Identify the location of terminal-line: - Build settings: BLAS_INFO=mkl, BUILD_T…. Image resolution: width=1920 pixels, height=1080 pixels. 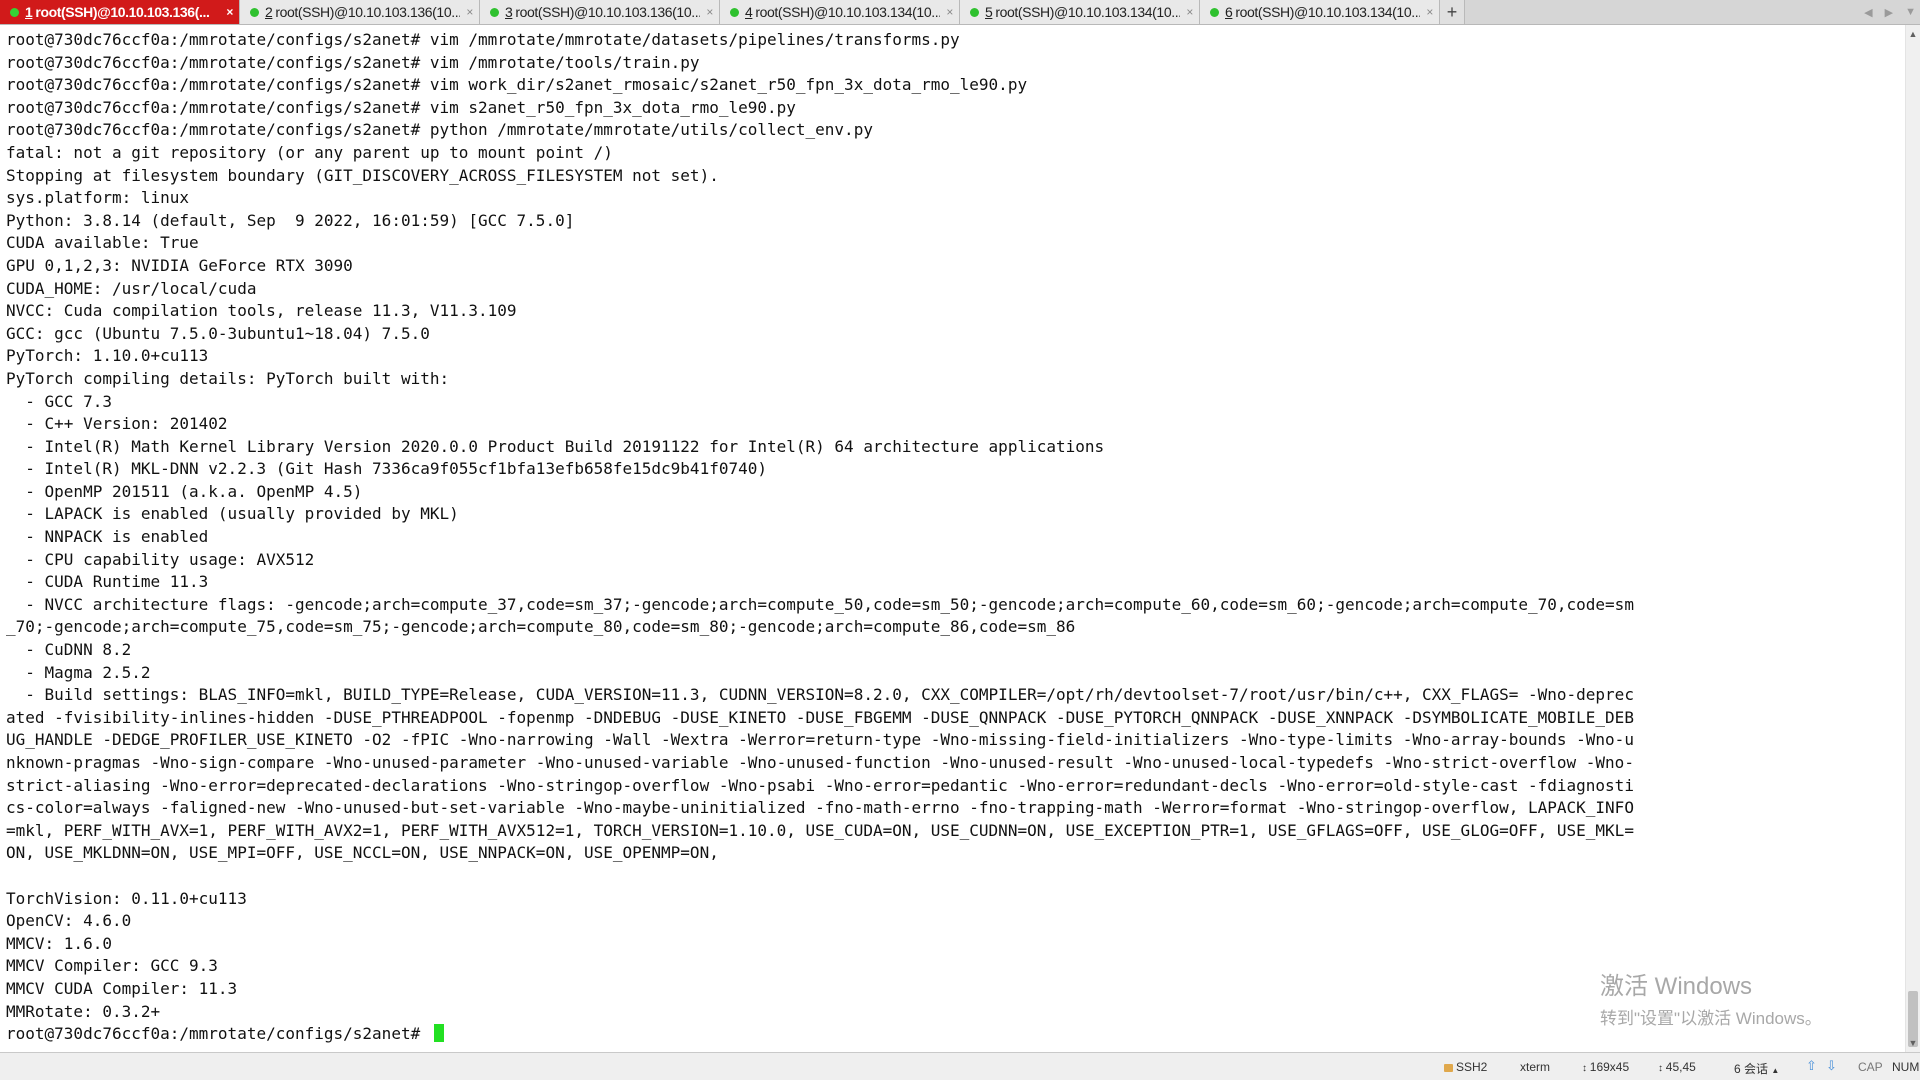
(829, 695).